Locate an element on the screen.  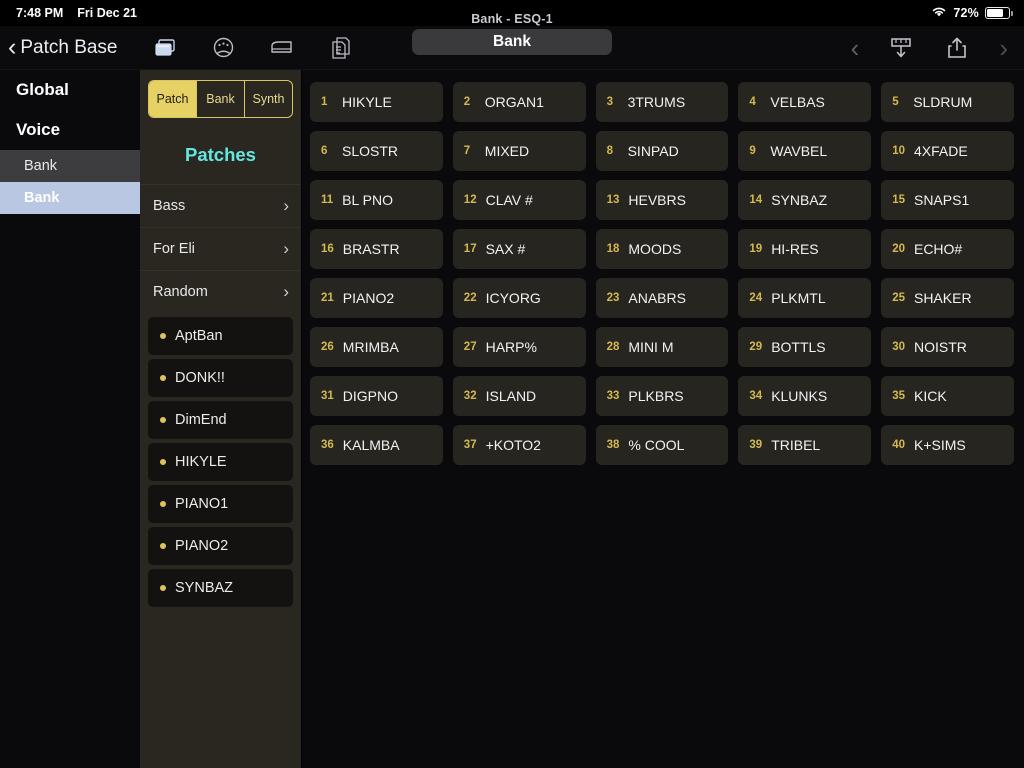
download-to-synth-icon is located at coordinates (901, 48).